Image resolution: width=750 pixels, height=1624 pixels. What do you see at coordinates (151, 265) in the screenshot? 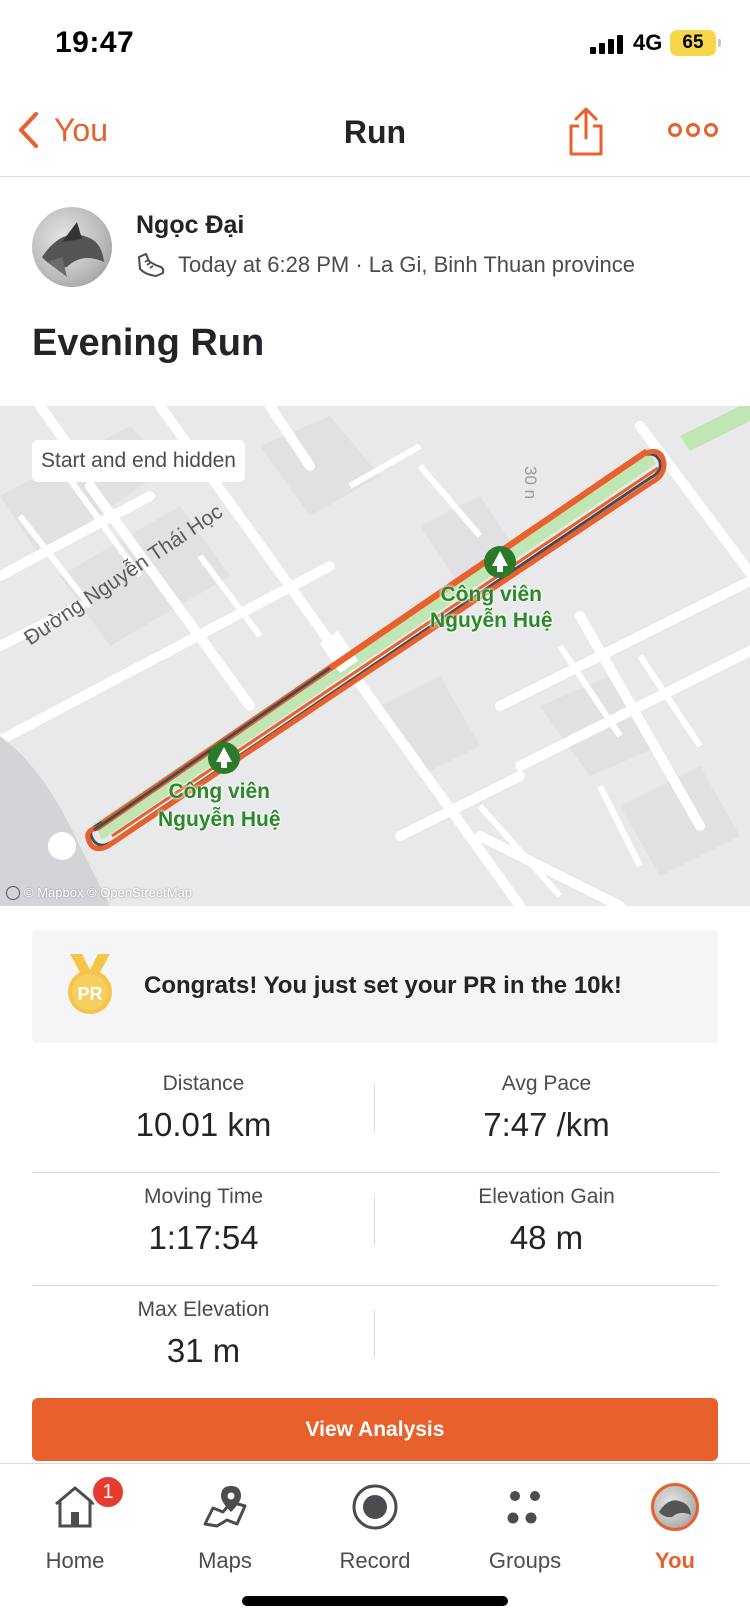
I see `shoe-icon` at bounding box center [151, 265].